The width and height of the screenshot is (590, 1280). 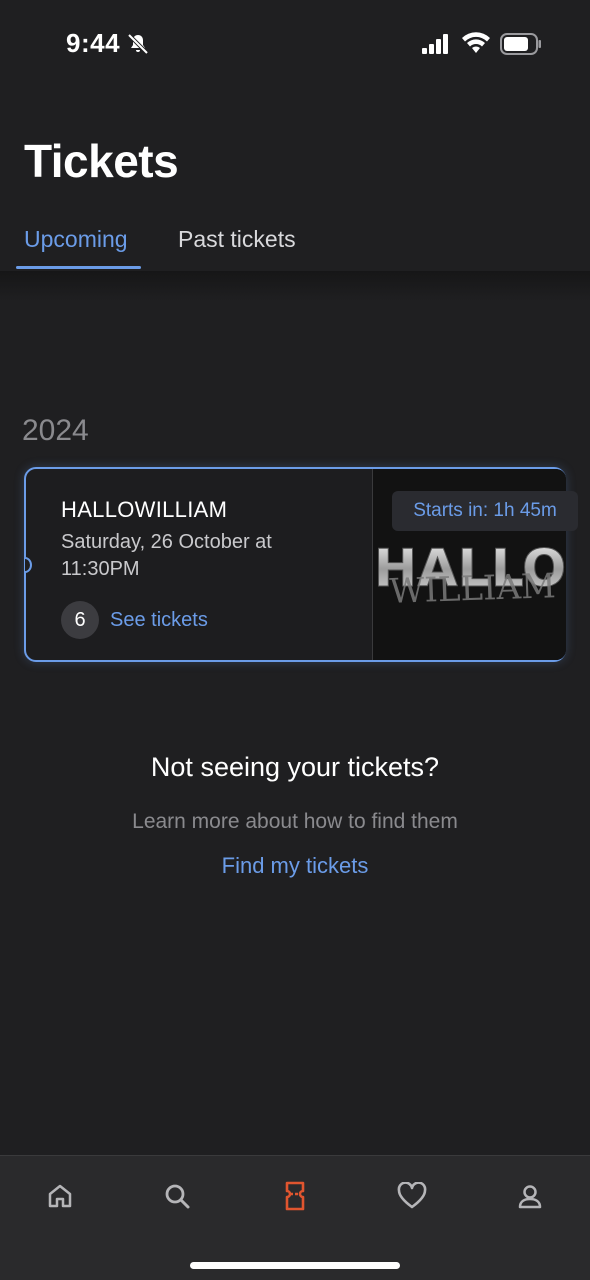 What do you see at coordinates (485, 511) in the screenshot?
I see `countdown-badge: Starts in: 1h 45m` at bounding box center [485, 511].